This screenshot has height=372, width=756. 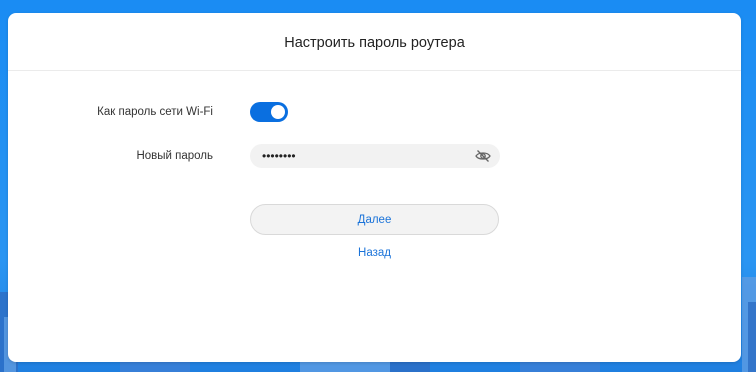 What do you see at coordinates (155, 112) in the screenshot?
I see `wifi-password-toggle-label: Как пароль сети Wi-Fi` at bounding box center [155, 112].